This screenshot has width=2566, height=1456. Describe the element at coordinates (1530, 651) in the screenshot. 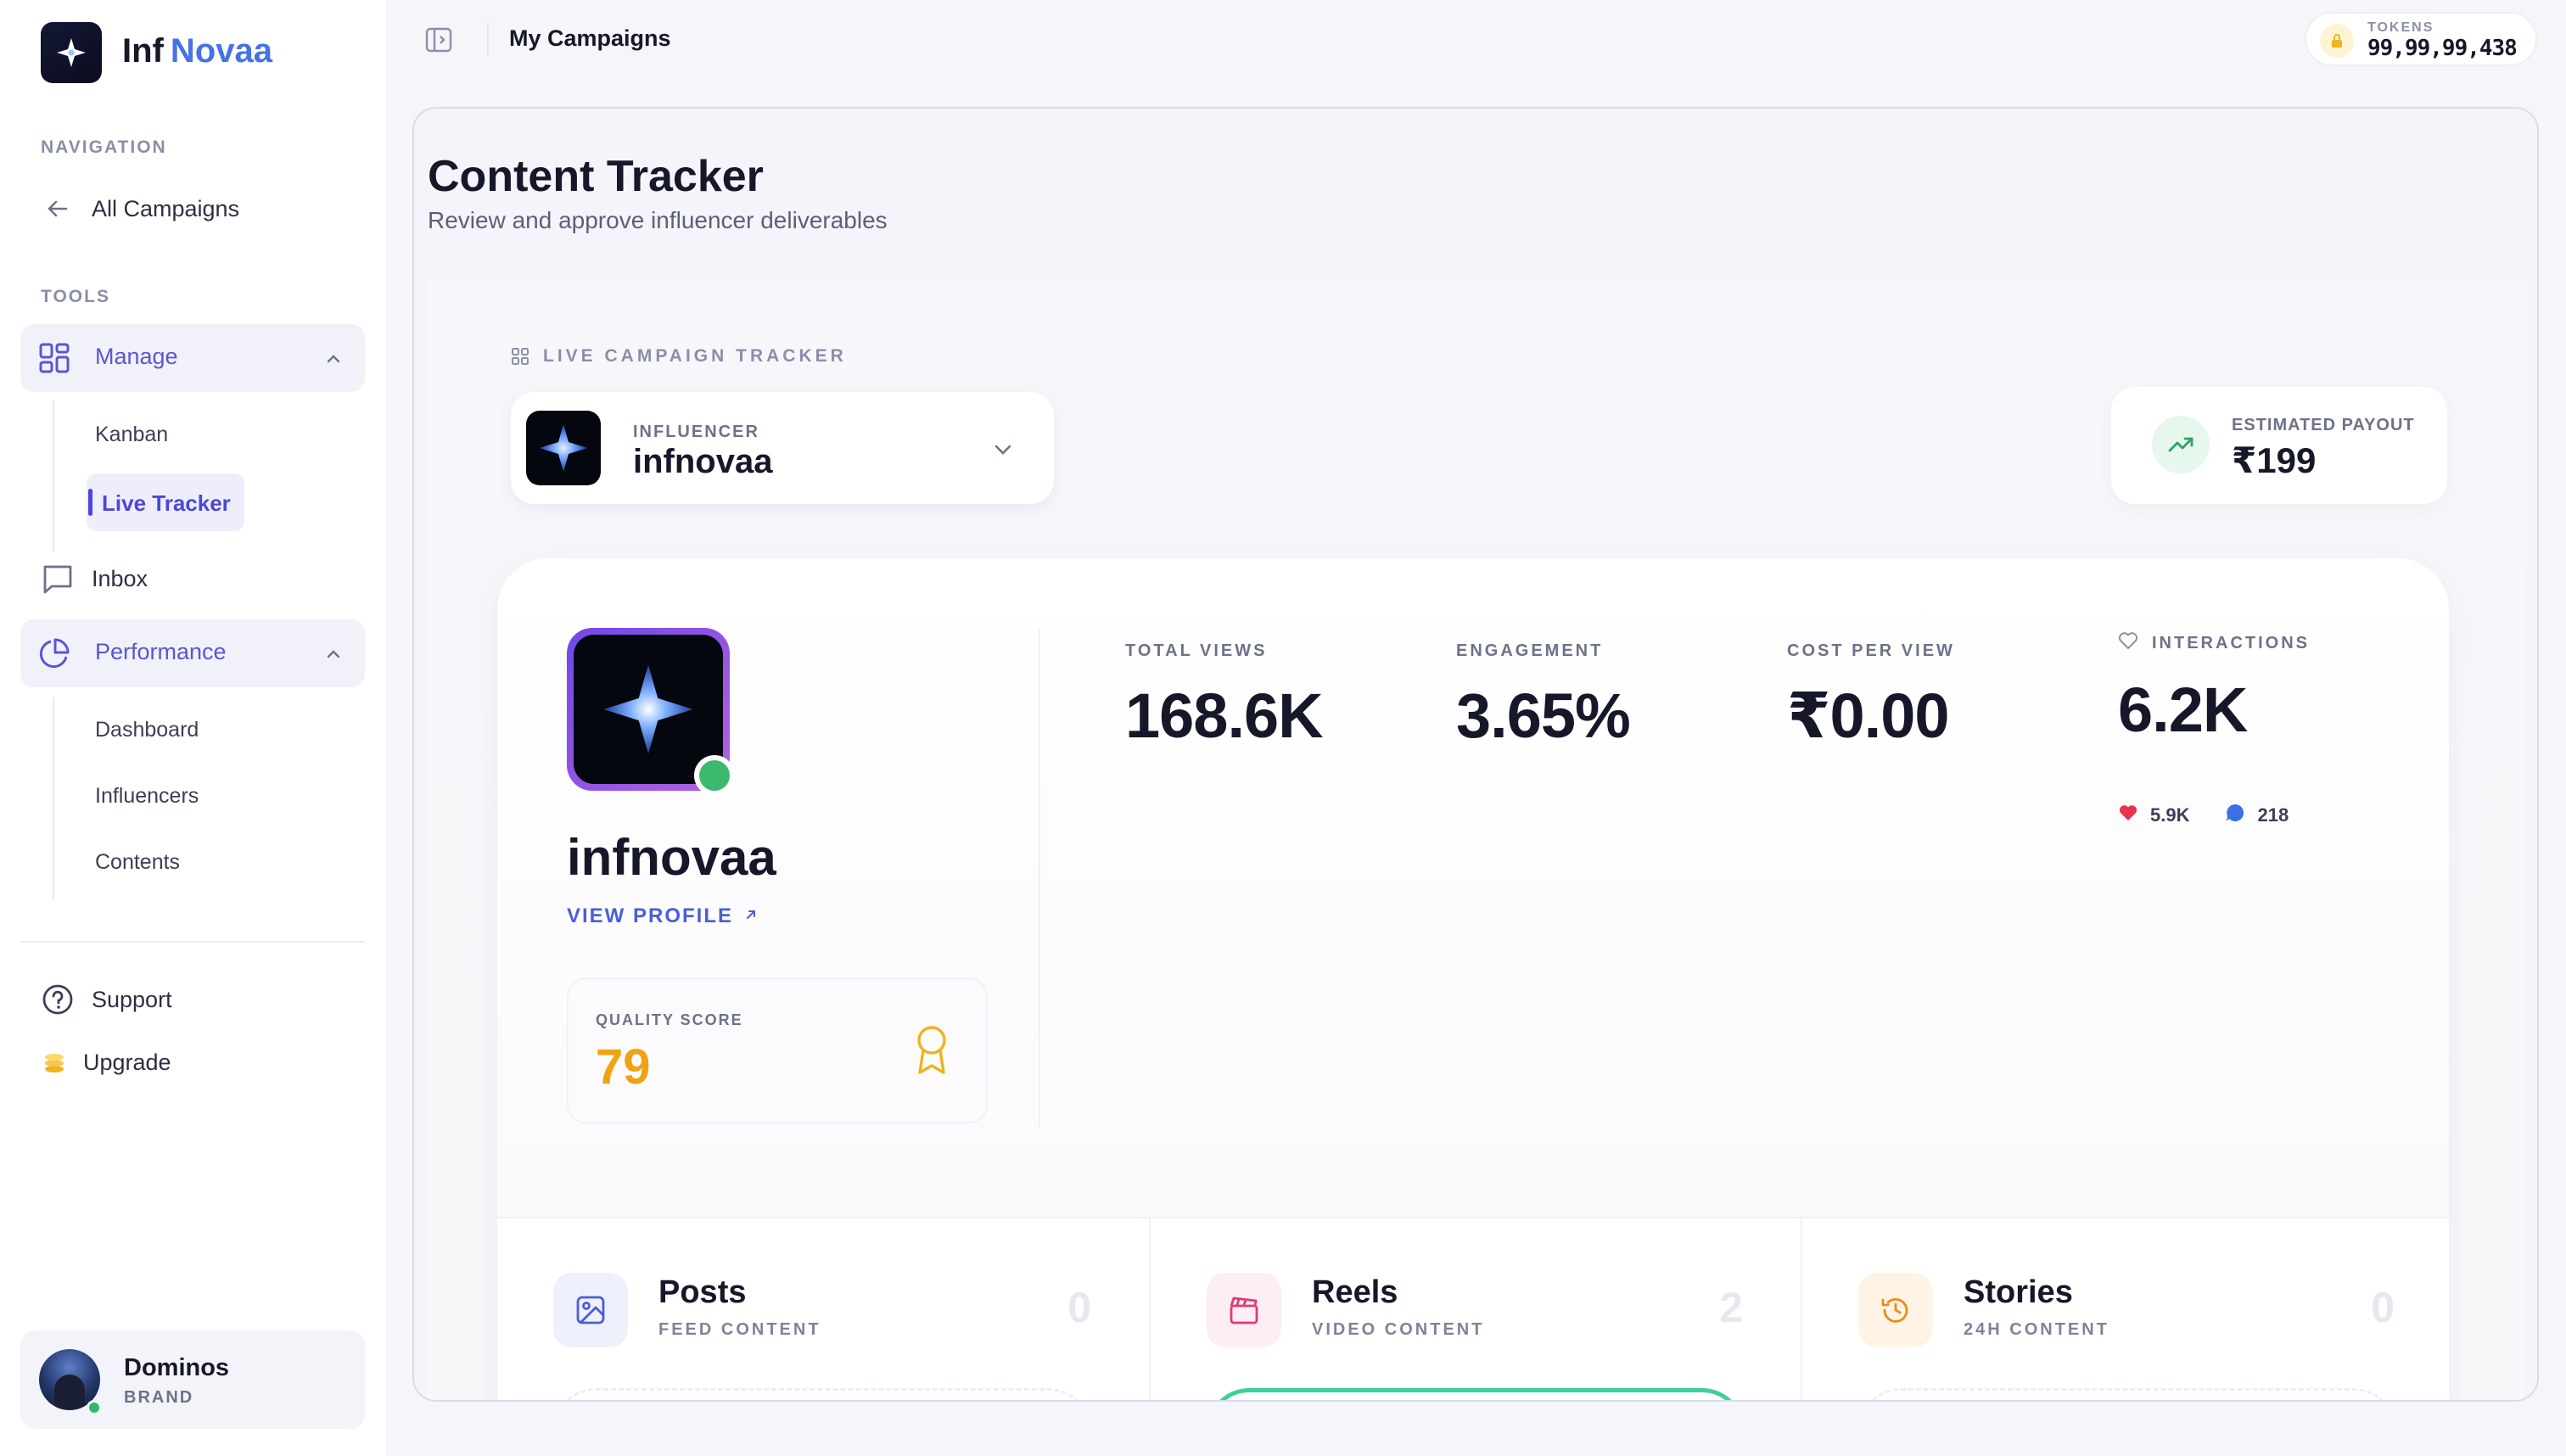

I see `stat-engagement-label: ENGAGEMENT` at that location.